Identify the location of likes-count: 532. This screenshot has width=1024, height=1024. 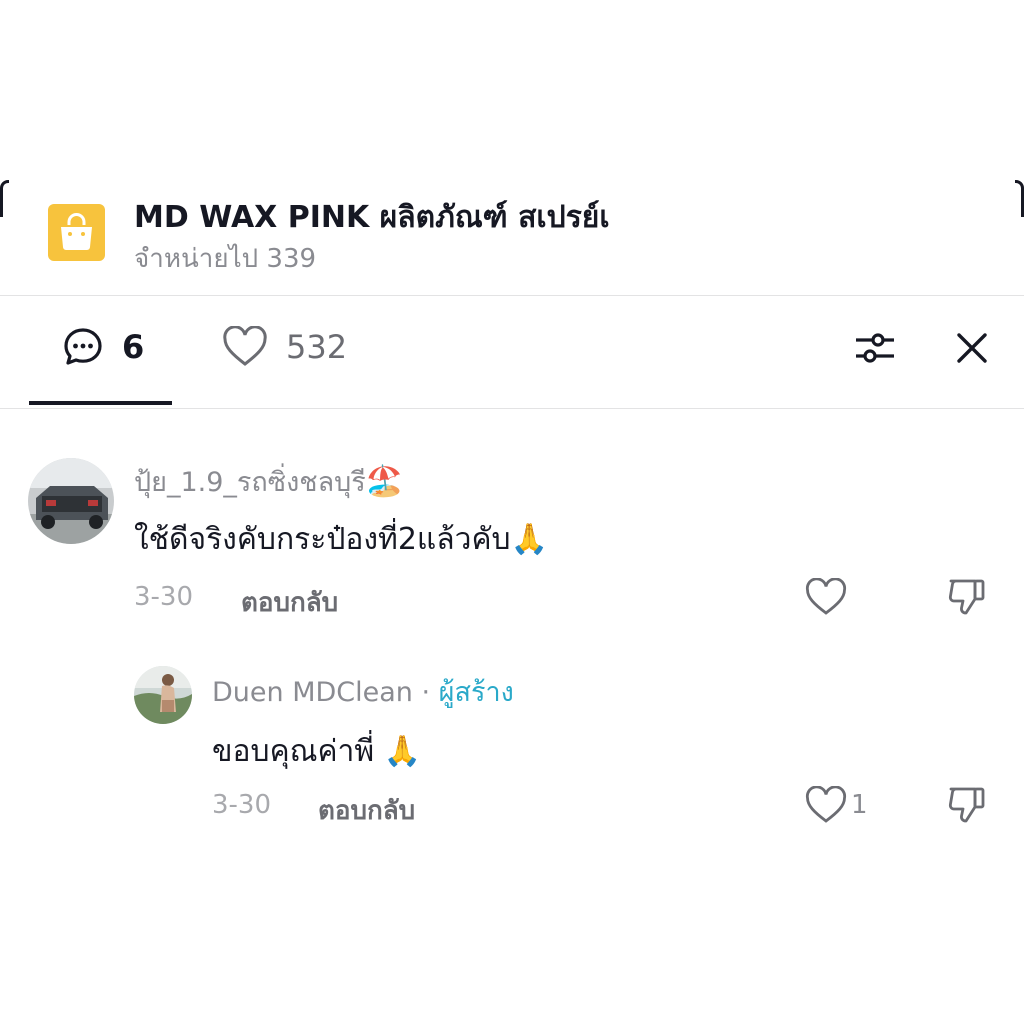
(317, 347).